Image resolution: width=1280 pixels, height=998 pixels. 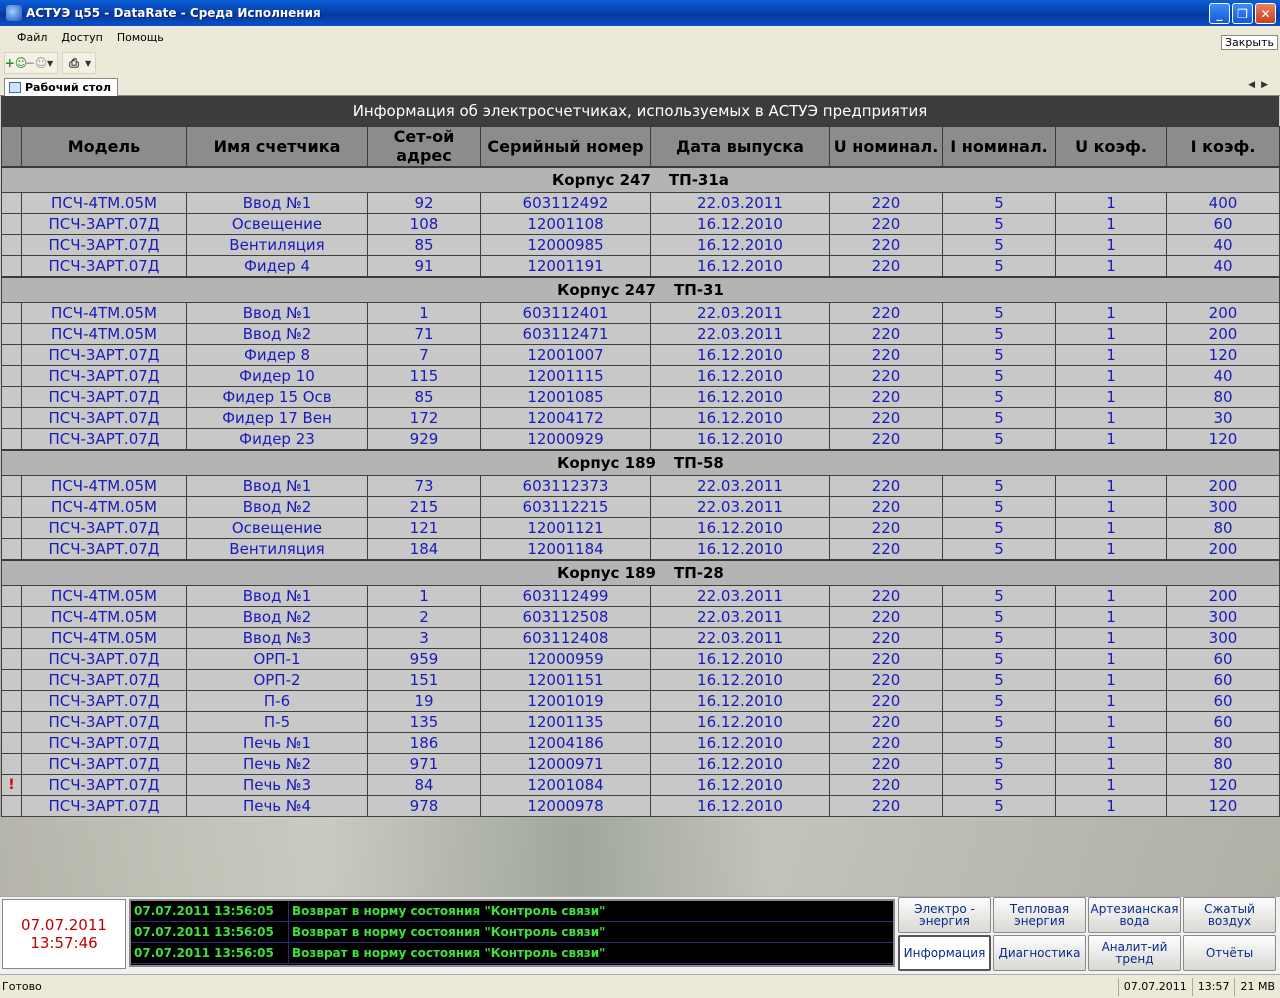 I want to click on close-window-button: ✕, so click(x=1265, y=13).